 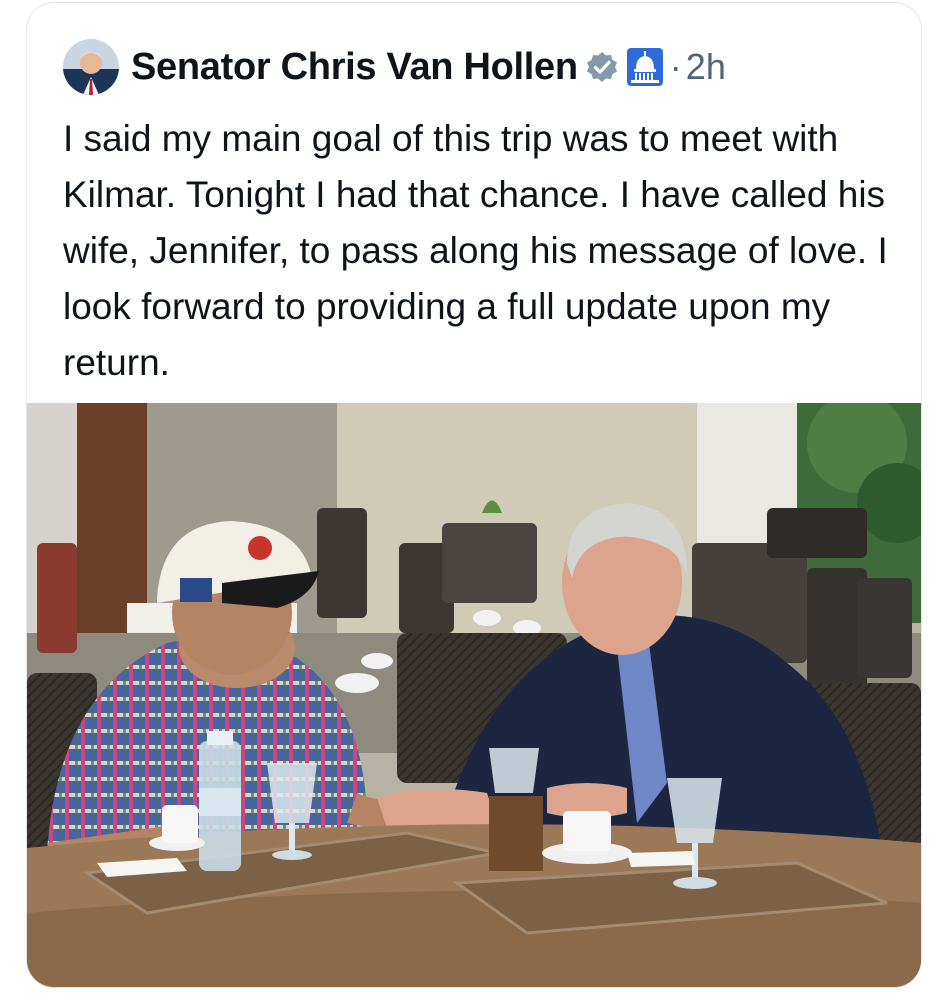 I want to click on tweet-header: Senator Chris Van Hollen · 2h, so click(x=394, y=67).